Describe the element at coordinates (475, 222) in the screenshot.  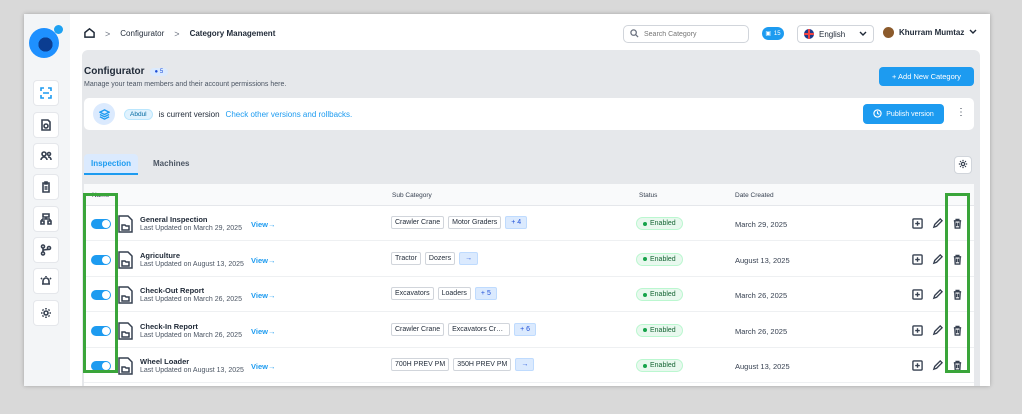
I see `sub-category-chip: Motor Graders` at that location.